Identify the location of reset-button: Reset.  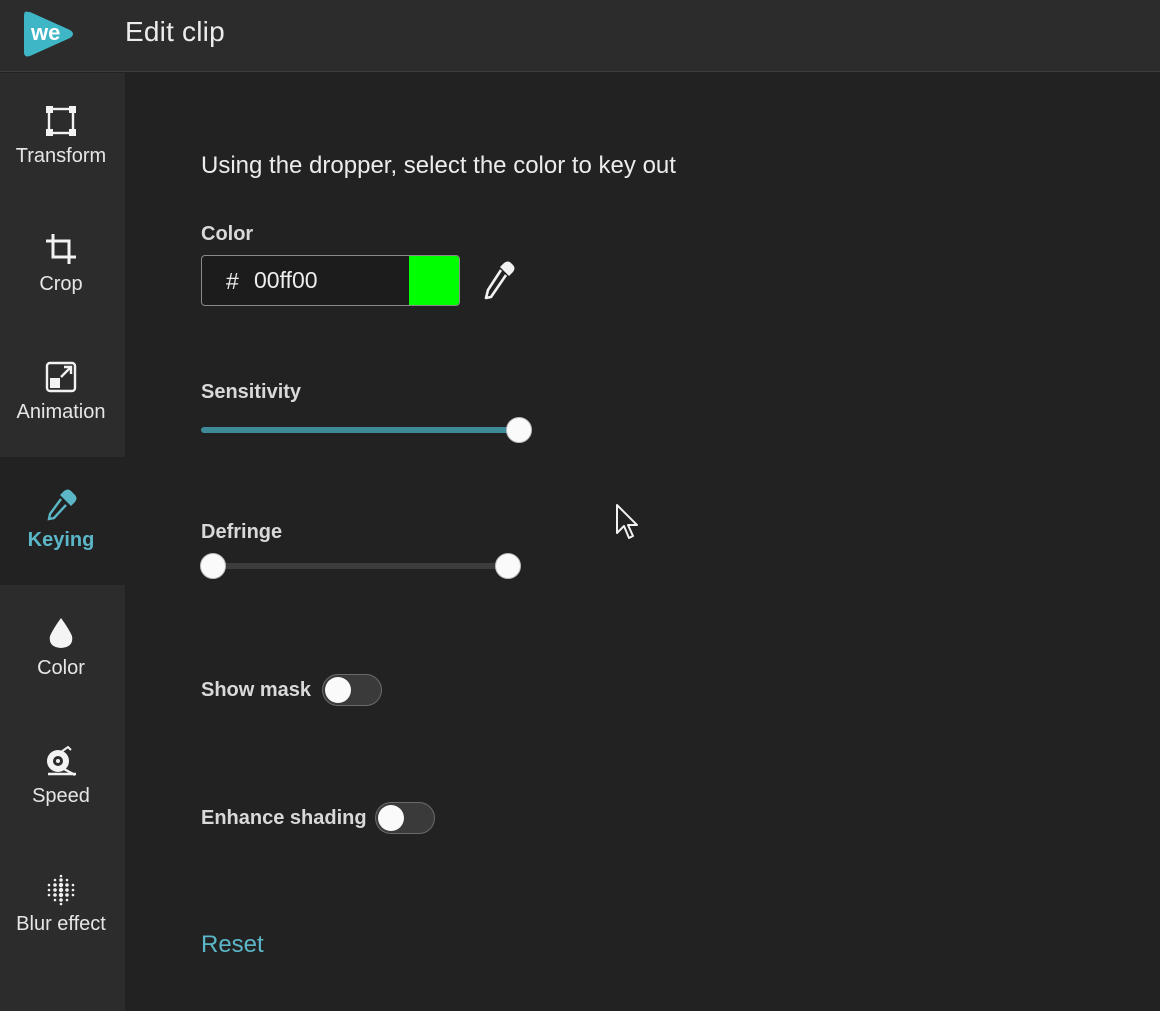
(232, 945).